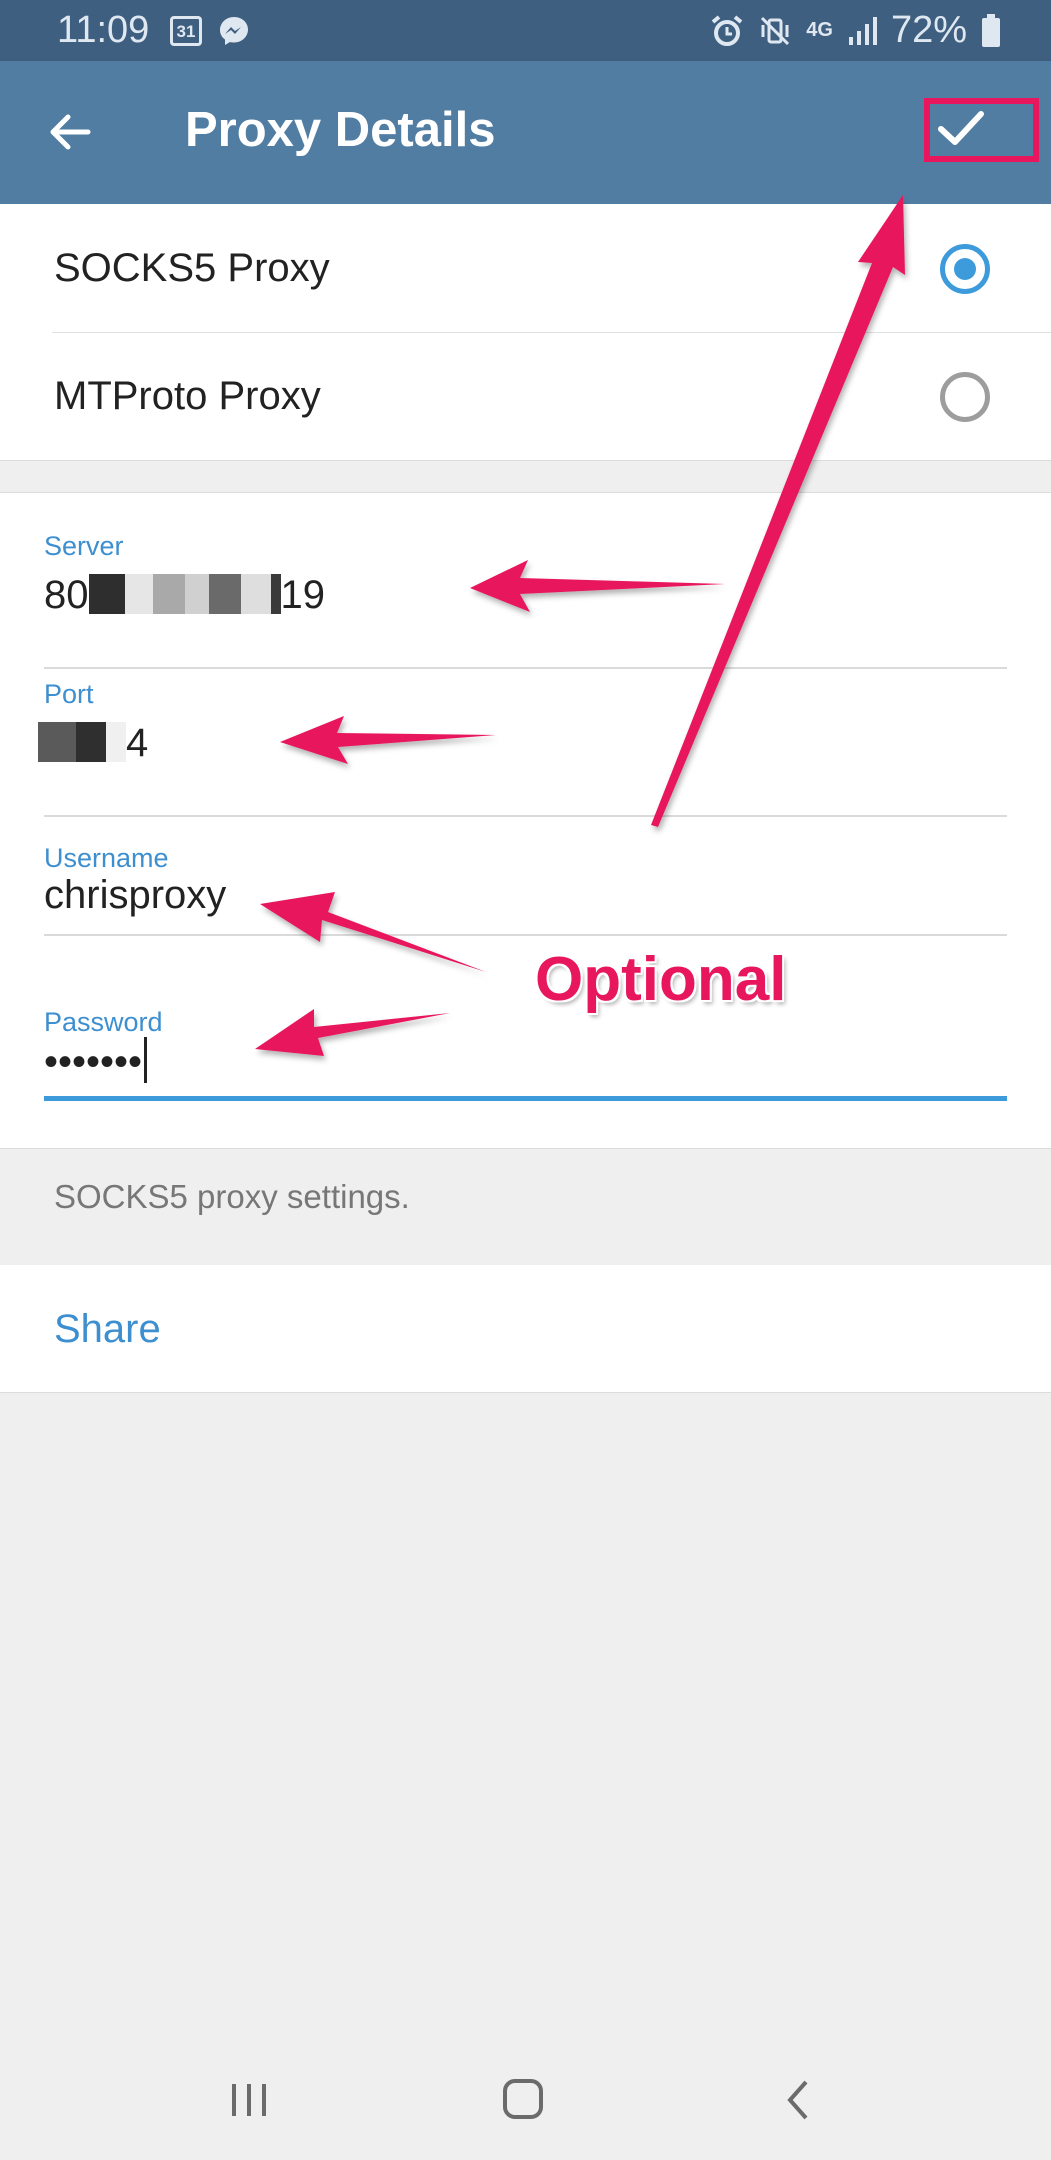 This screenshot has height=2160, width=1051. What do you see at coordinates (340, 130) in the screenshot?
I see `page-title: Proxy Details` at bounding box center [340, 130].